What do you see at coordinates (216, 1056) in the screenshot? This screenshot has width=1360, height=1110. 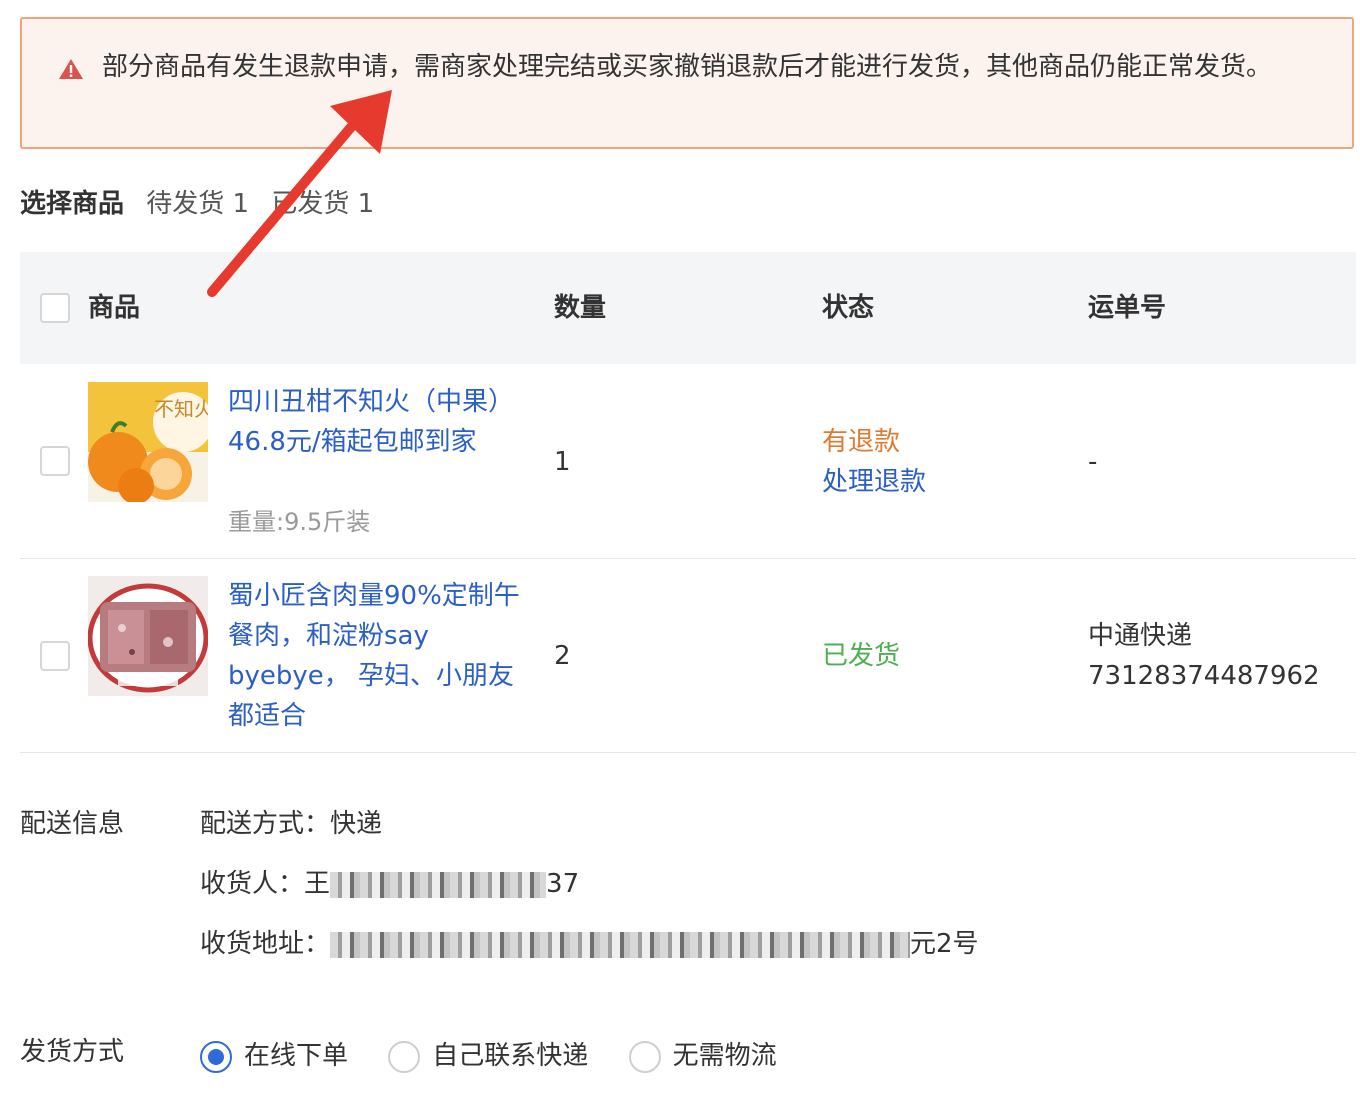 I see `radio-online-order` at bounding box center [216, 1056].